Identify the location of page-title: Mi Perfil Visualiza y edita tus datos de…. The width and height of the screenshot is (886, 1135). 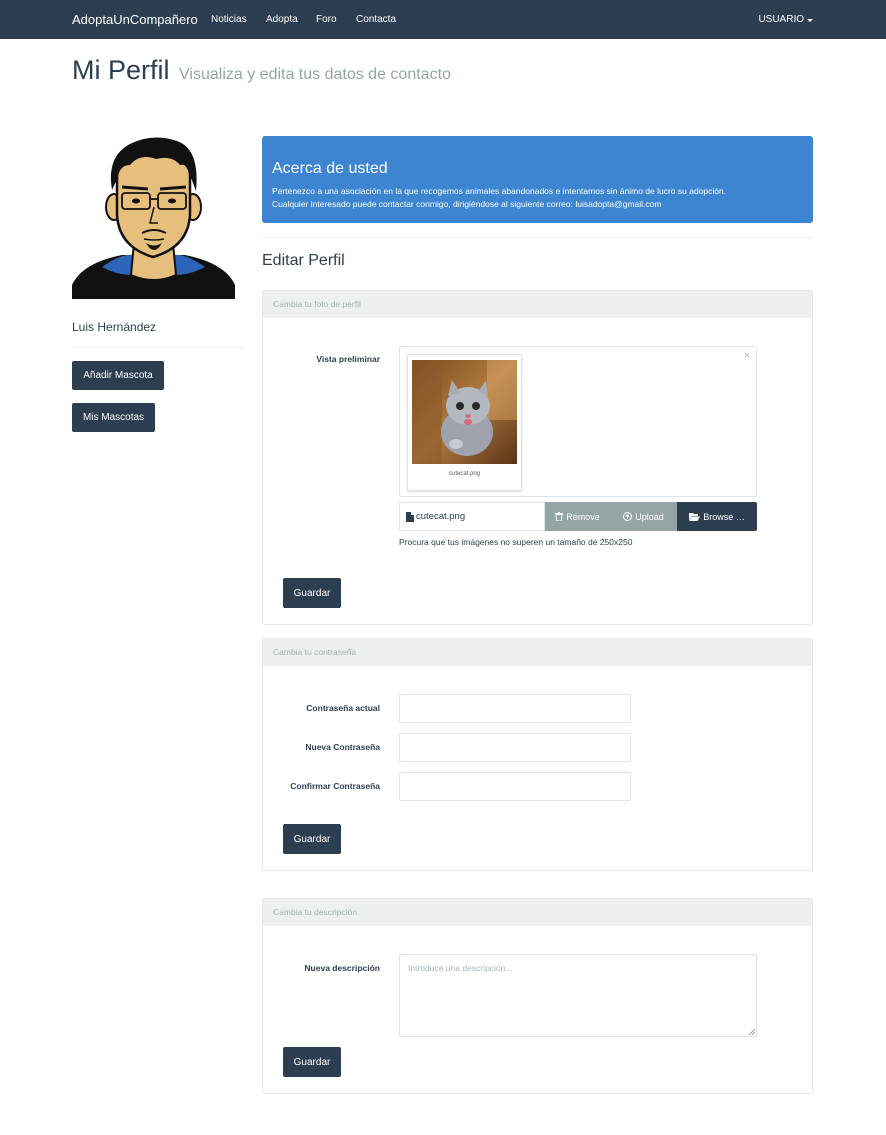
(261, 70).